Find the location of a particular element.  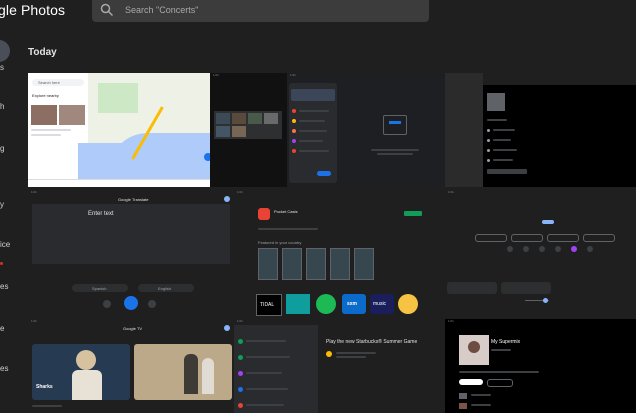

settings-thumb is located at coordinates (496, 102).